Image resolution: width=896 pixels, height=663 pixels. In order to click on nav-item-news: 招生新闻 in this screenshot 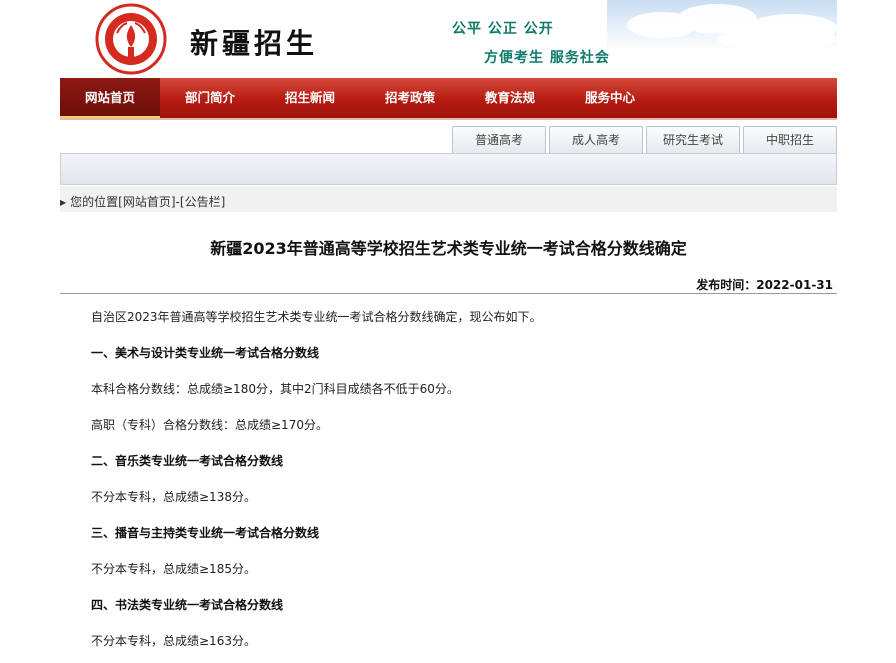, I will do `click(310, 98)`.